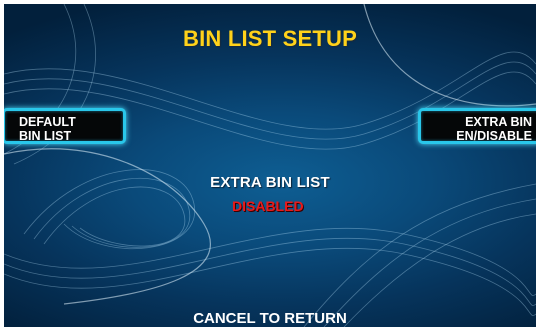 The height and width of the screenshot is (327, 540). I want to click on extra-bin-list-label: EXTRA BIN LIST, so click(270, 182).